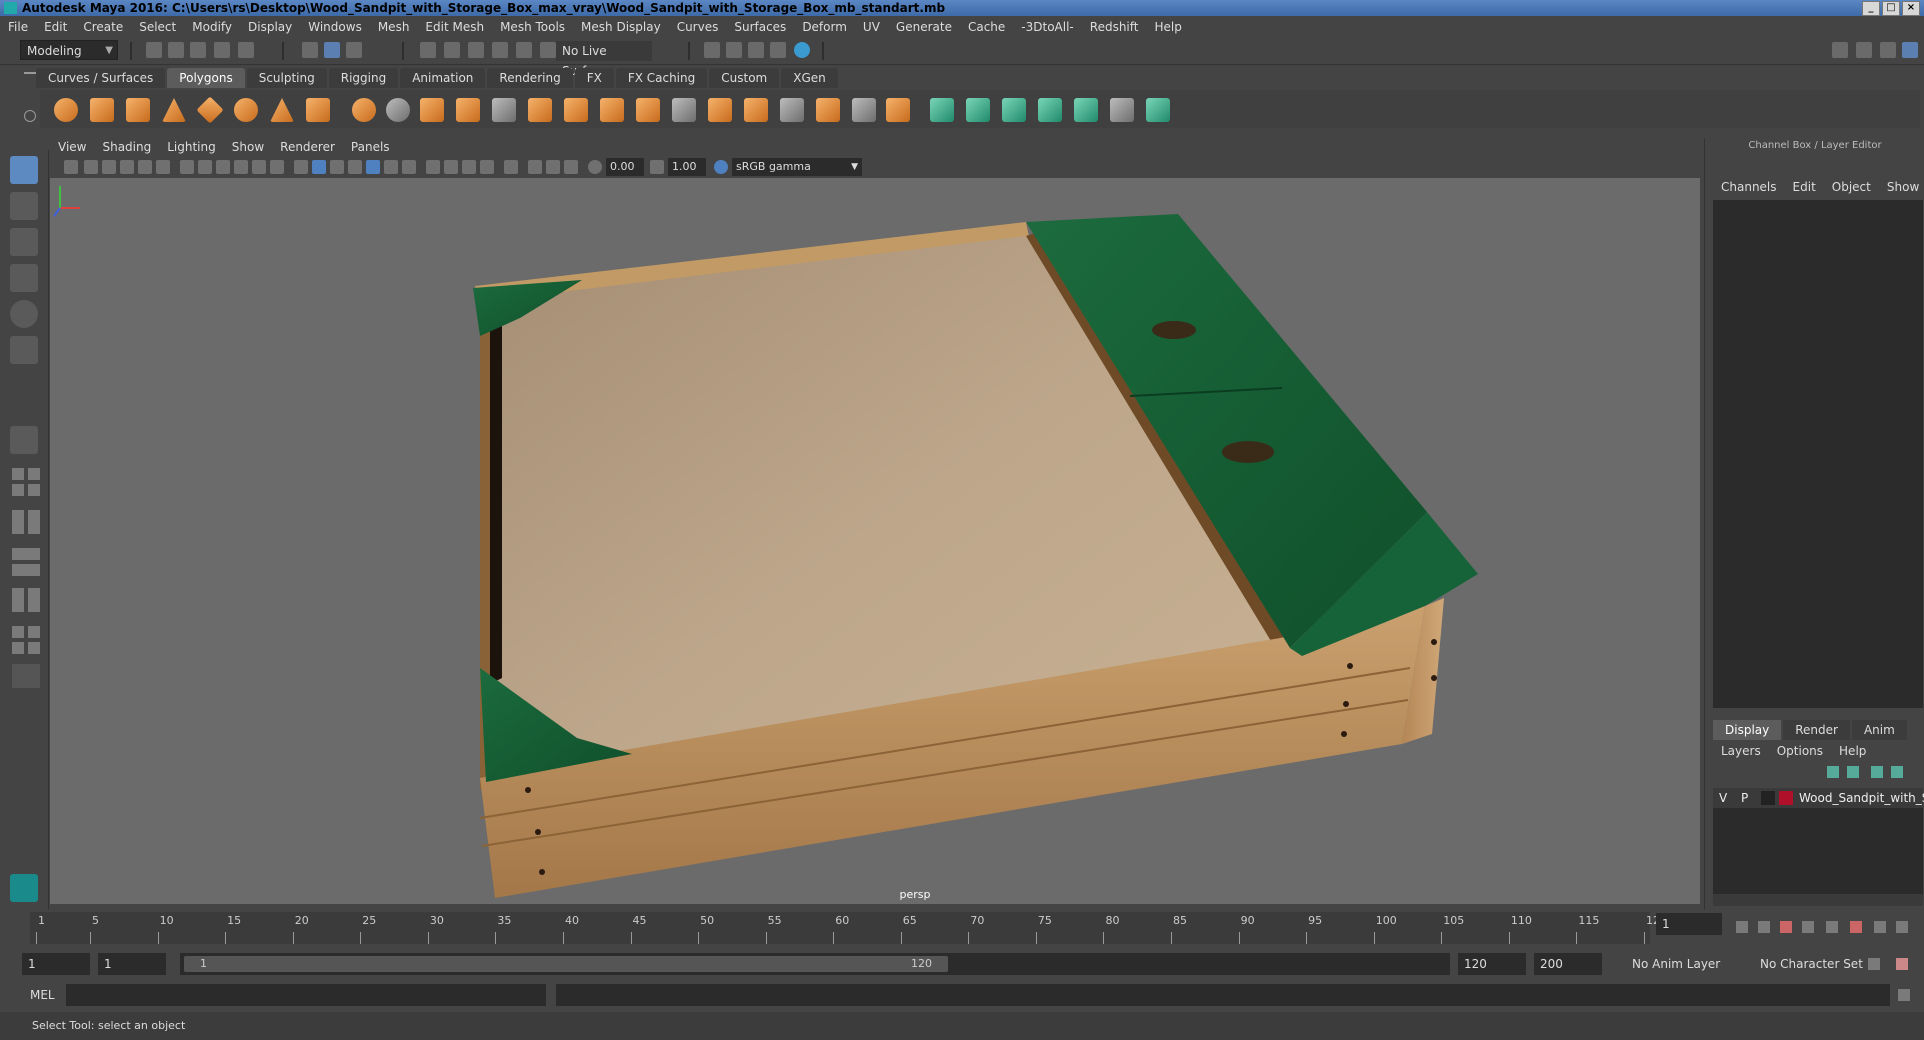 This screenshot has height=1040, width=1924. Describe the element at coordinates (566, 964) in the screenshot. I see `range-slider-handle: 1 120` at that location.